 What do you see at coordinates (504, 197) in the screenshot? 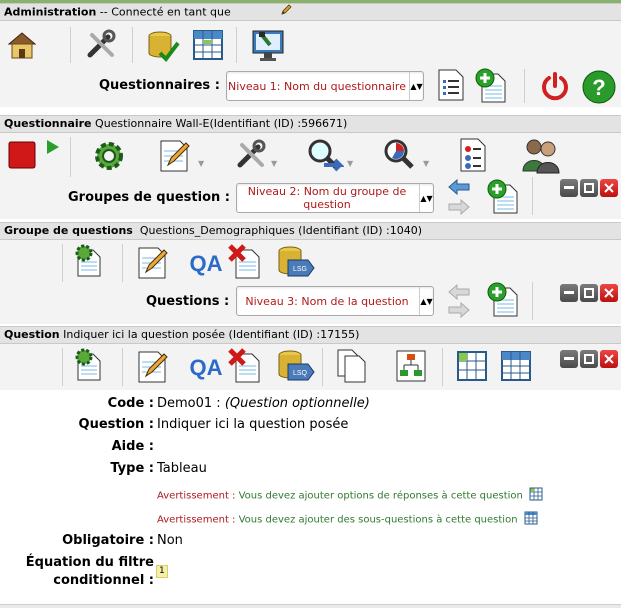
I see `add-group-icon` at bounding box center [504, 197].